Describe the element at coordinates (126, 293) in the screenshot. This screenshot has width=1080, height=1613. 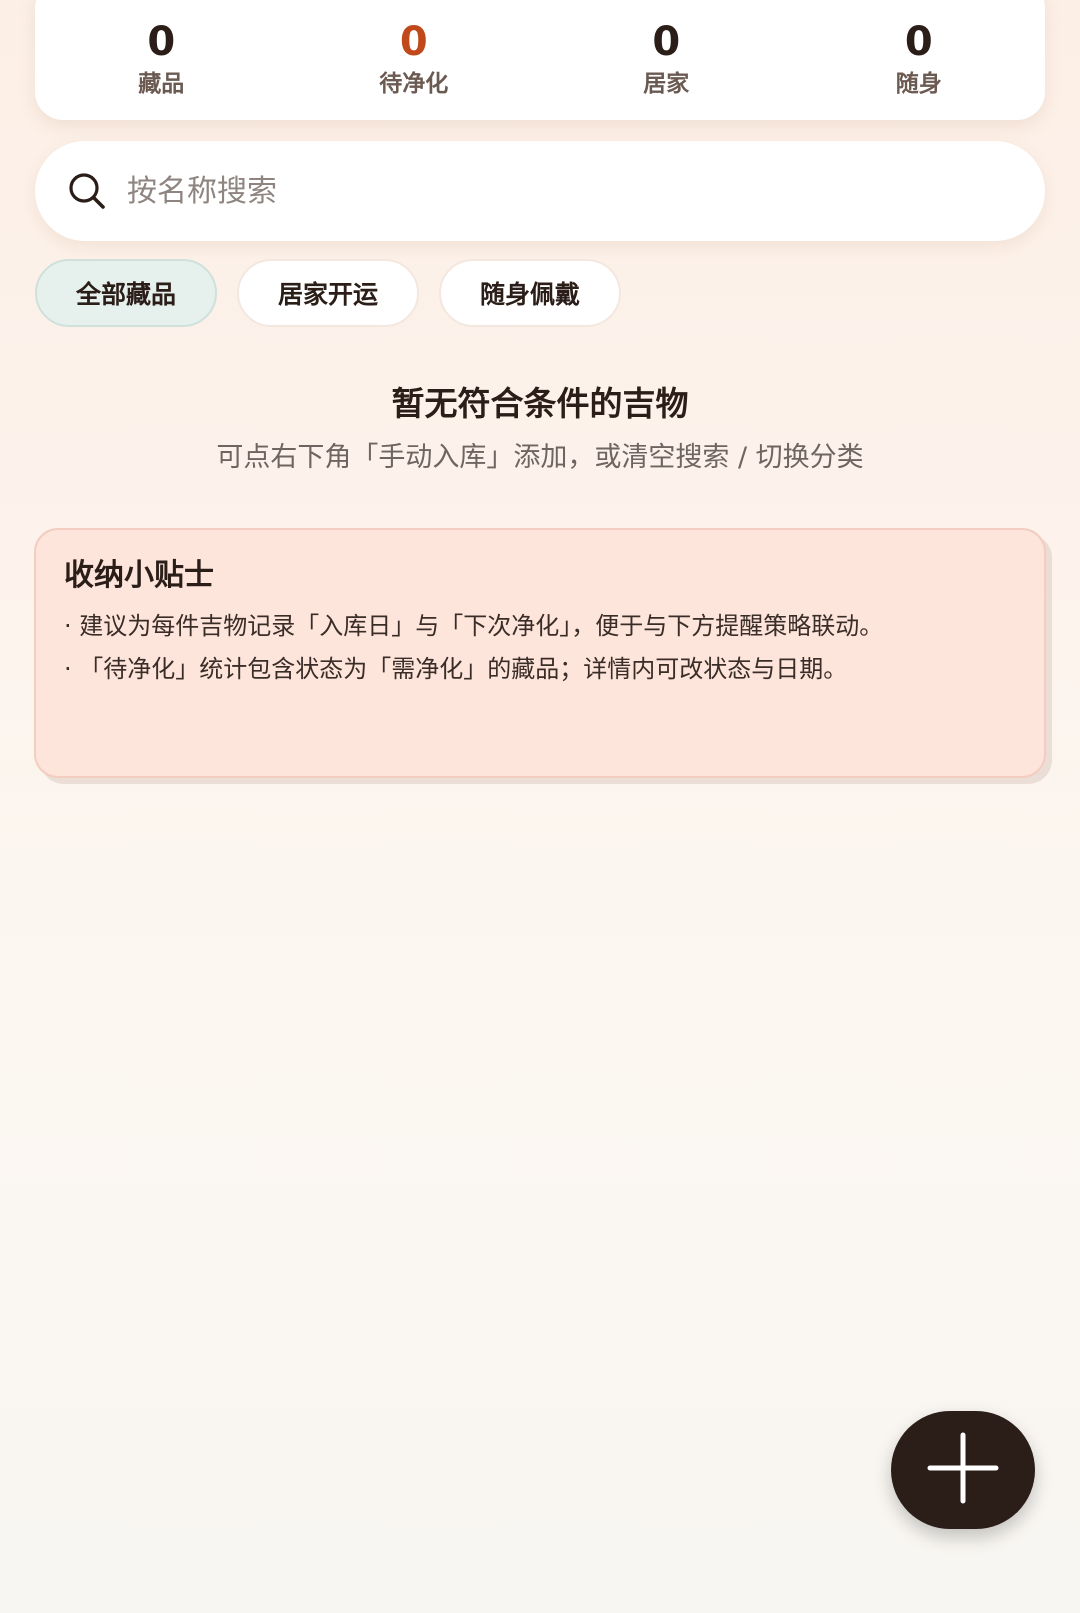
I see `filter-chip-all: 全部藏品` at that location.